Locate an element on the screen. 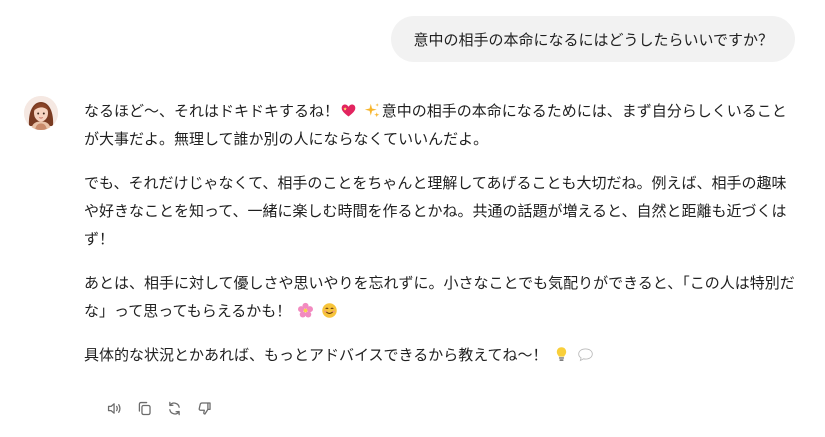 The height and width of the screenshot is (437, 825). cherry-blossom-icon is located at coordinates (306, 310).